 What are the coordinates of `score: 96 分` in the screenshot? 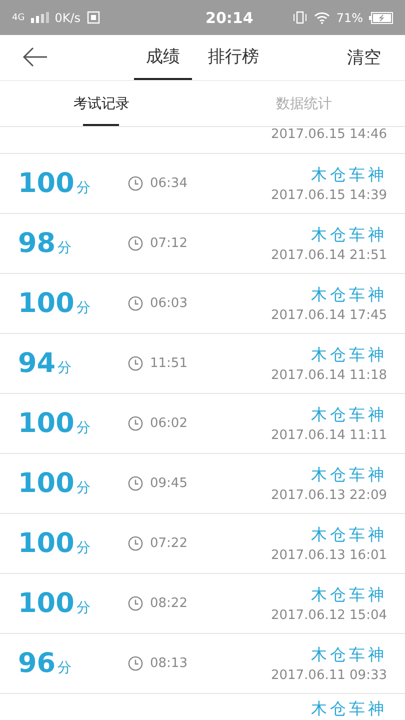 It's located at (45, 663).